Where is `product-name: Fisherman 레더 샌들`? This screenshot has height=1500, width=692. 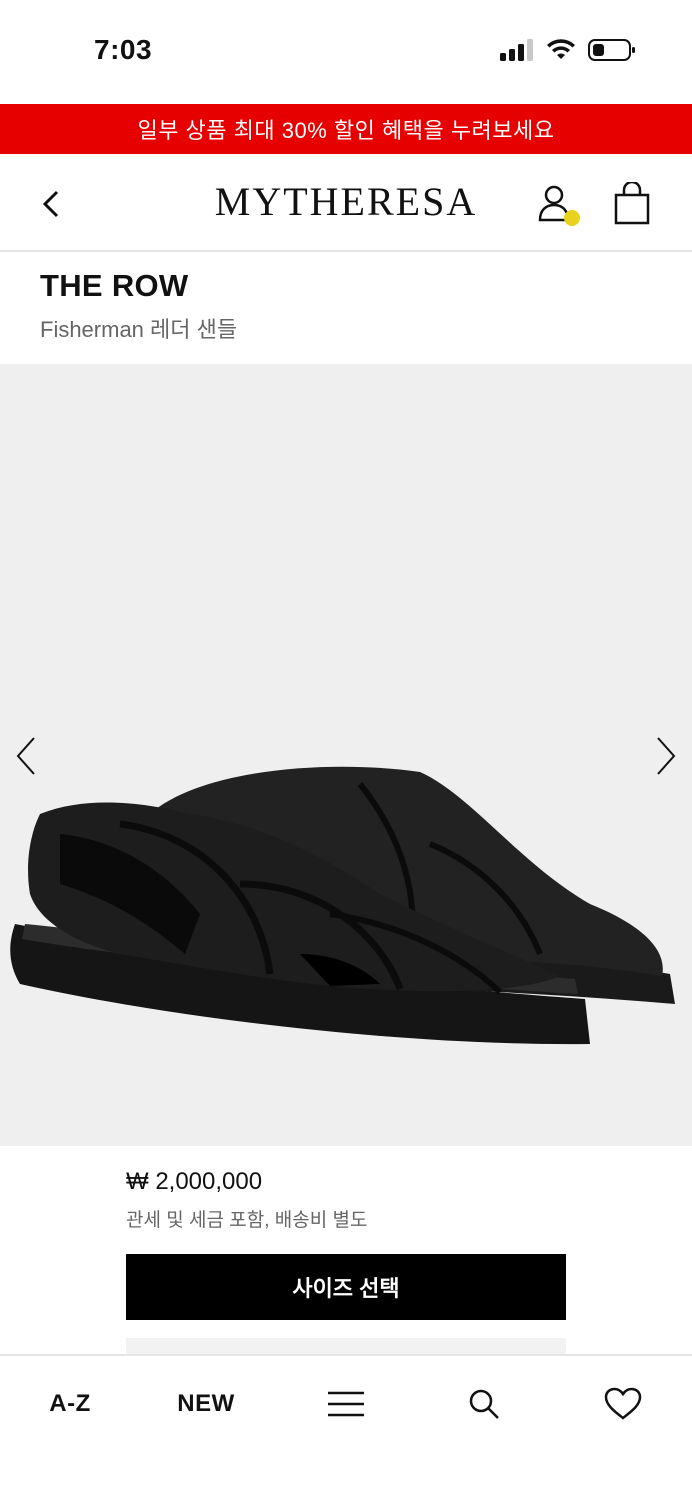
product-name: Fisherman 레더 샌들 is located at coordinates (139, 329).